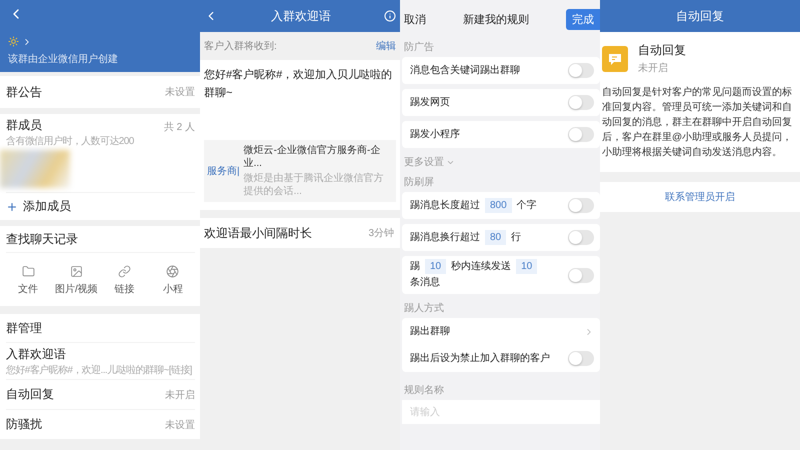 This screenshot has width=800, height=450. Describe the element at coordinates (299, 84) in the screenshot. I see `welcome-message: 您好#客户昵称#，欢迎加入贝儿哒啦的群聊~` at that location.